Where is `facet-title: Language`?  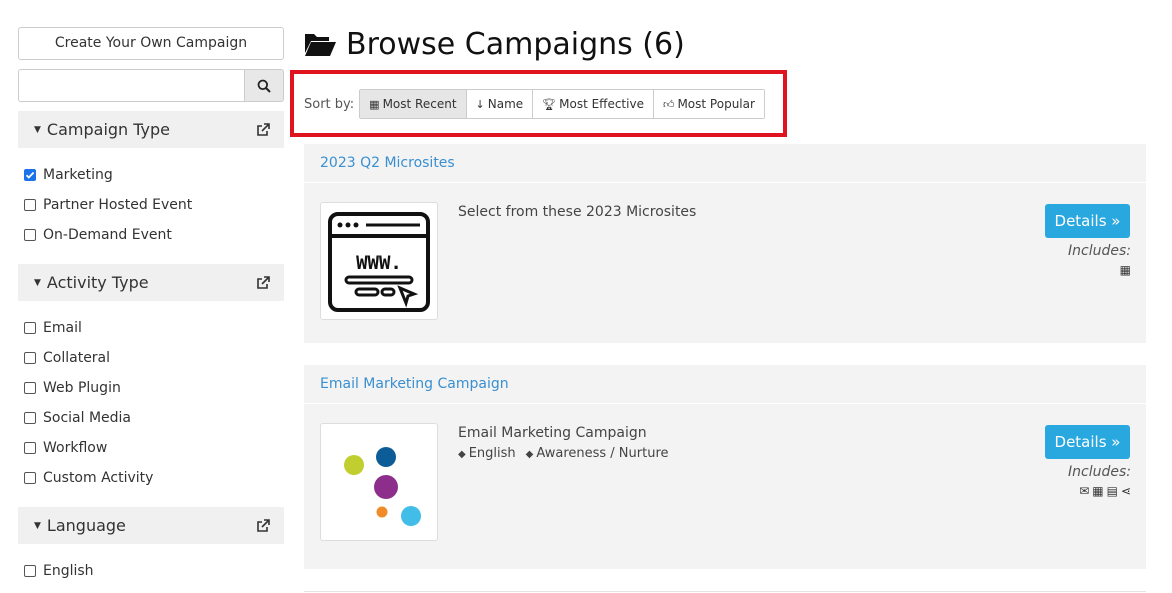
facet-title: Language is located at coordinates (86, 525).